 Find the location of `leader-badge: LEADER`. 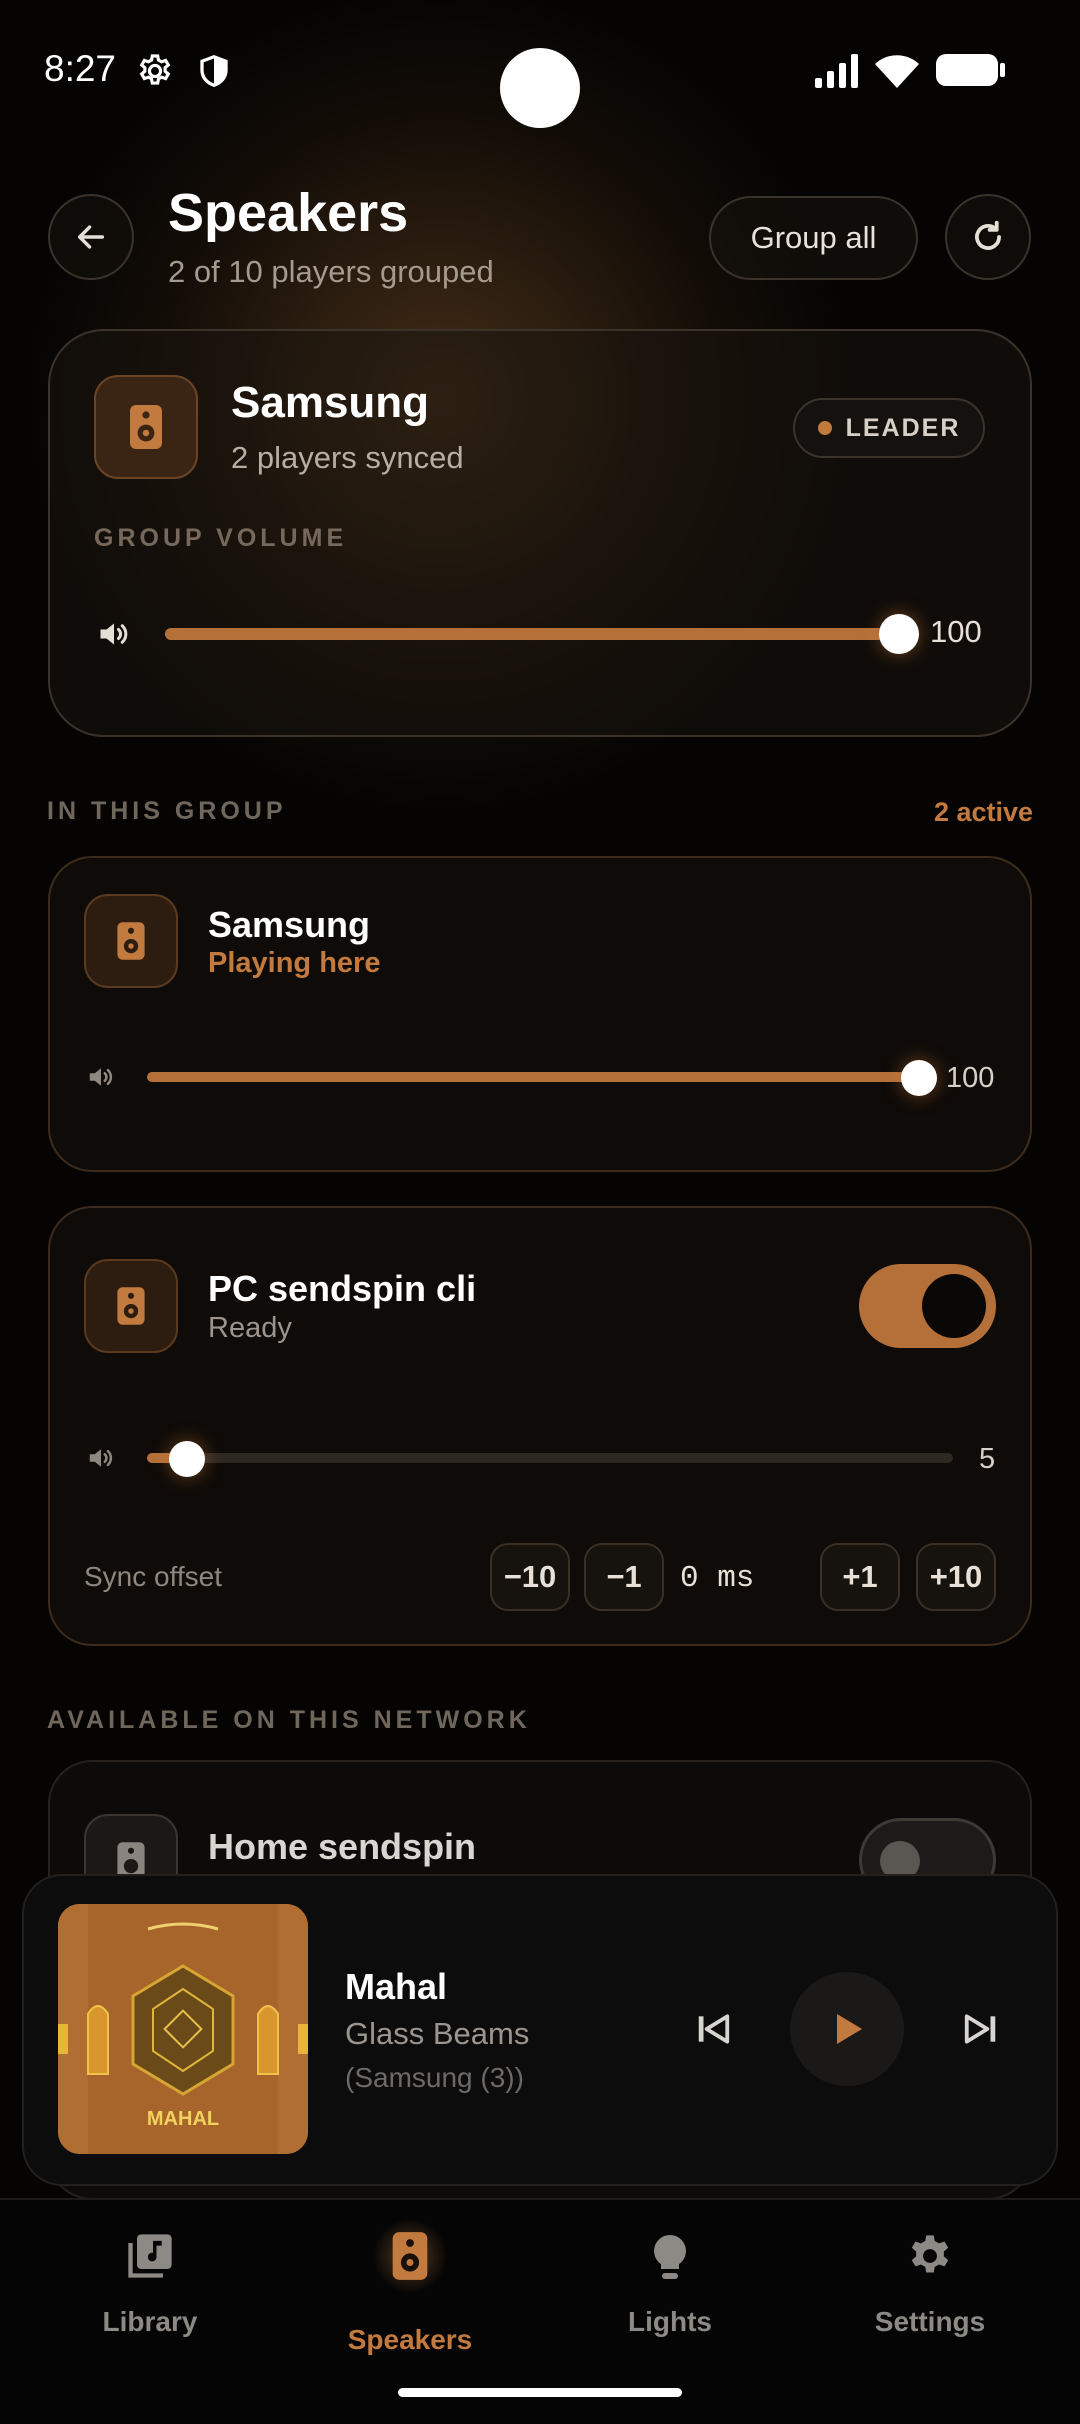

leader-badge: LEADER is located at coordinates (889, 428).